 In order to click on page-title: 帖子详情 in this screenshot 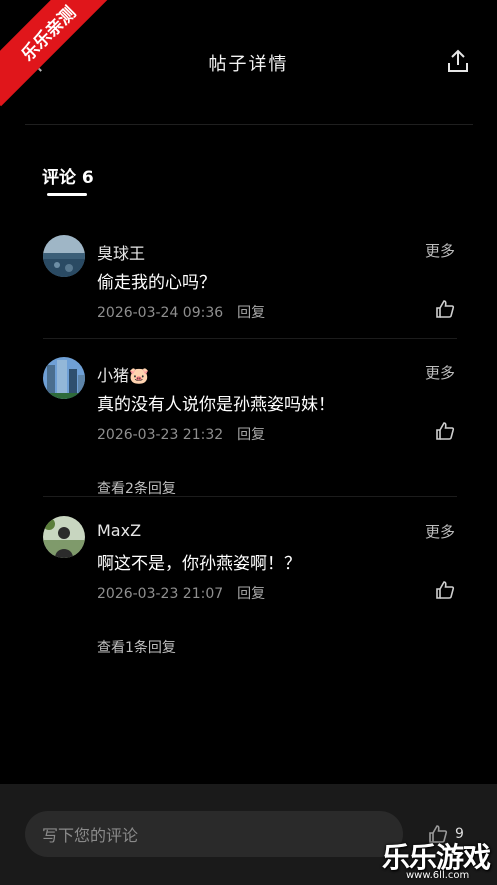, I will do `click(248, 64)`.